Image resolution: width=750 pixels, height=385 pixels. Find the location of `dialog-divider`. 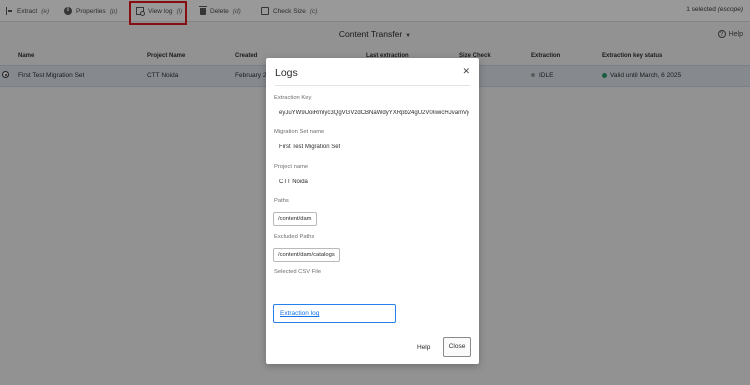

dialog-divider is located at coordinates (372, 85).